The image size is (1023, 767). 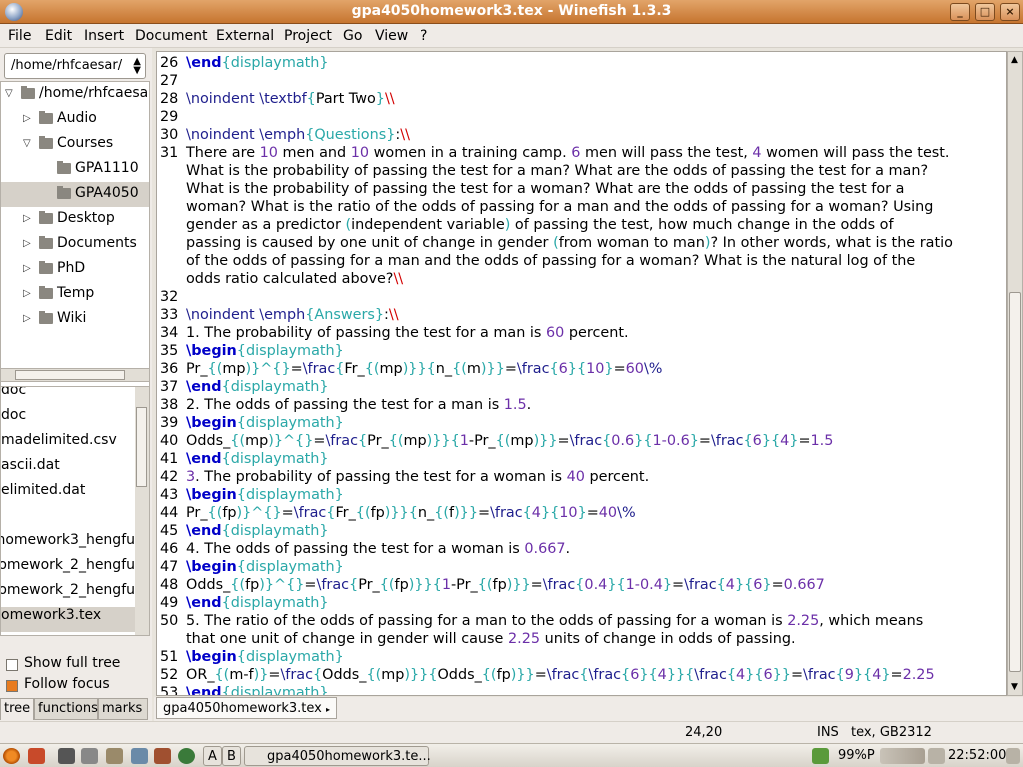 What do you see at coordinates (75, 194) in the screenshot?
I see `tree-item: GPA4050` at bounding box center [75, 194].